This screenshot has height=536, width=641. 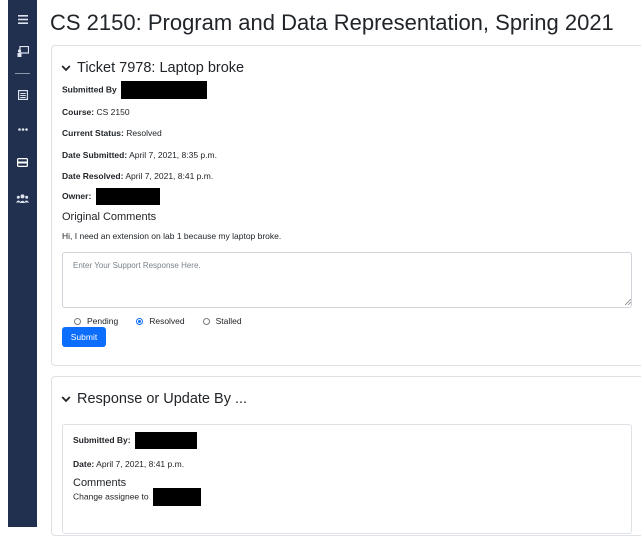 What do you see at coordinates (228, 321) in the screenshot?
I see `radio-stalled-label: Stalled` at bounding box center [228, 321].